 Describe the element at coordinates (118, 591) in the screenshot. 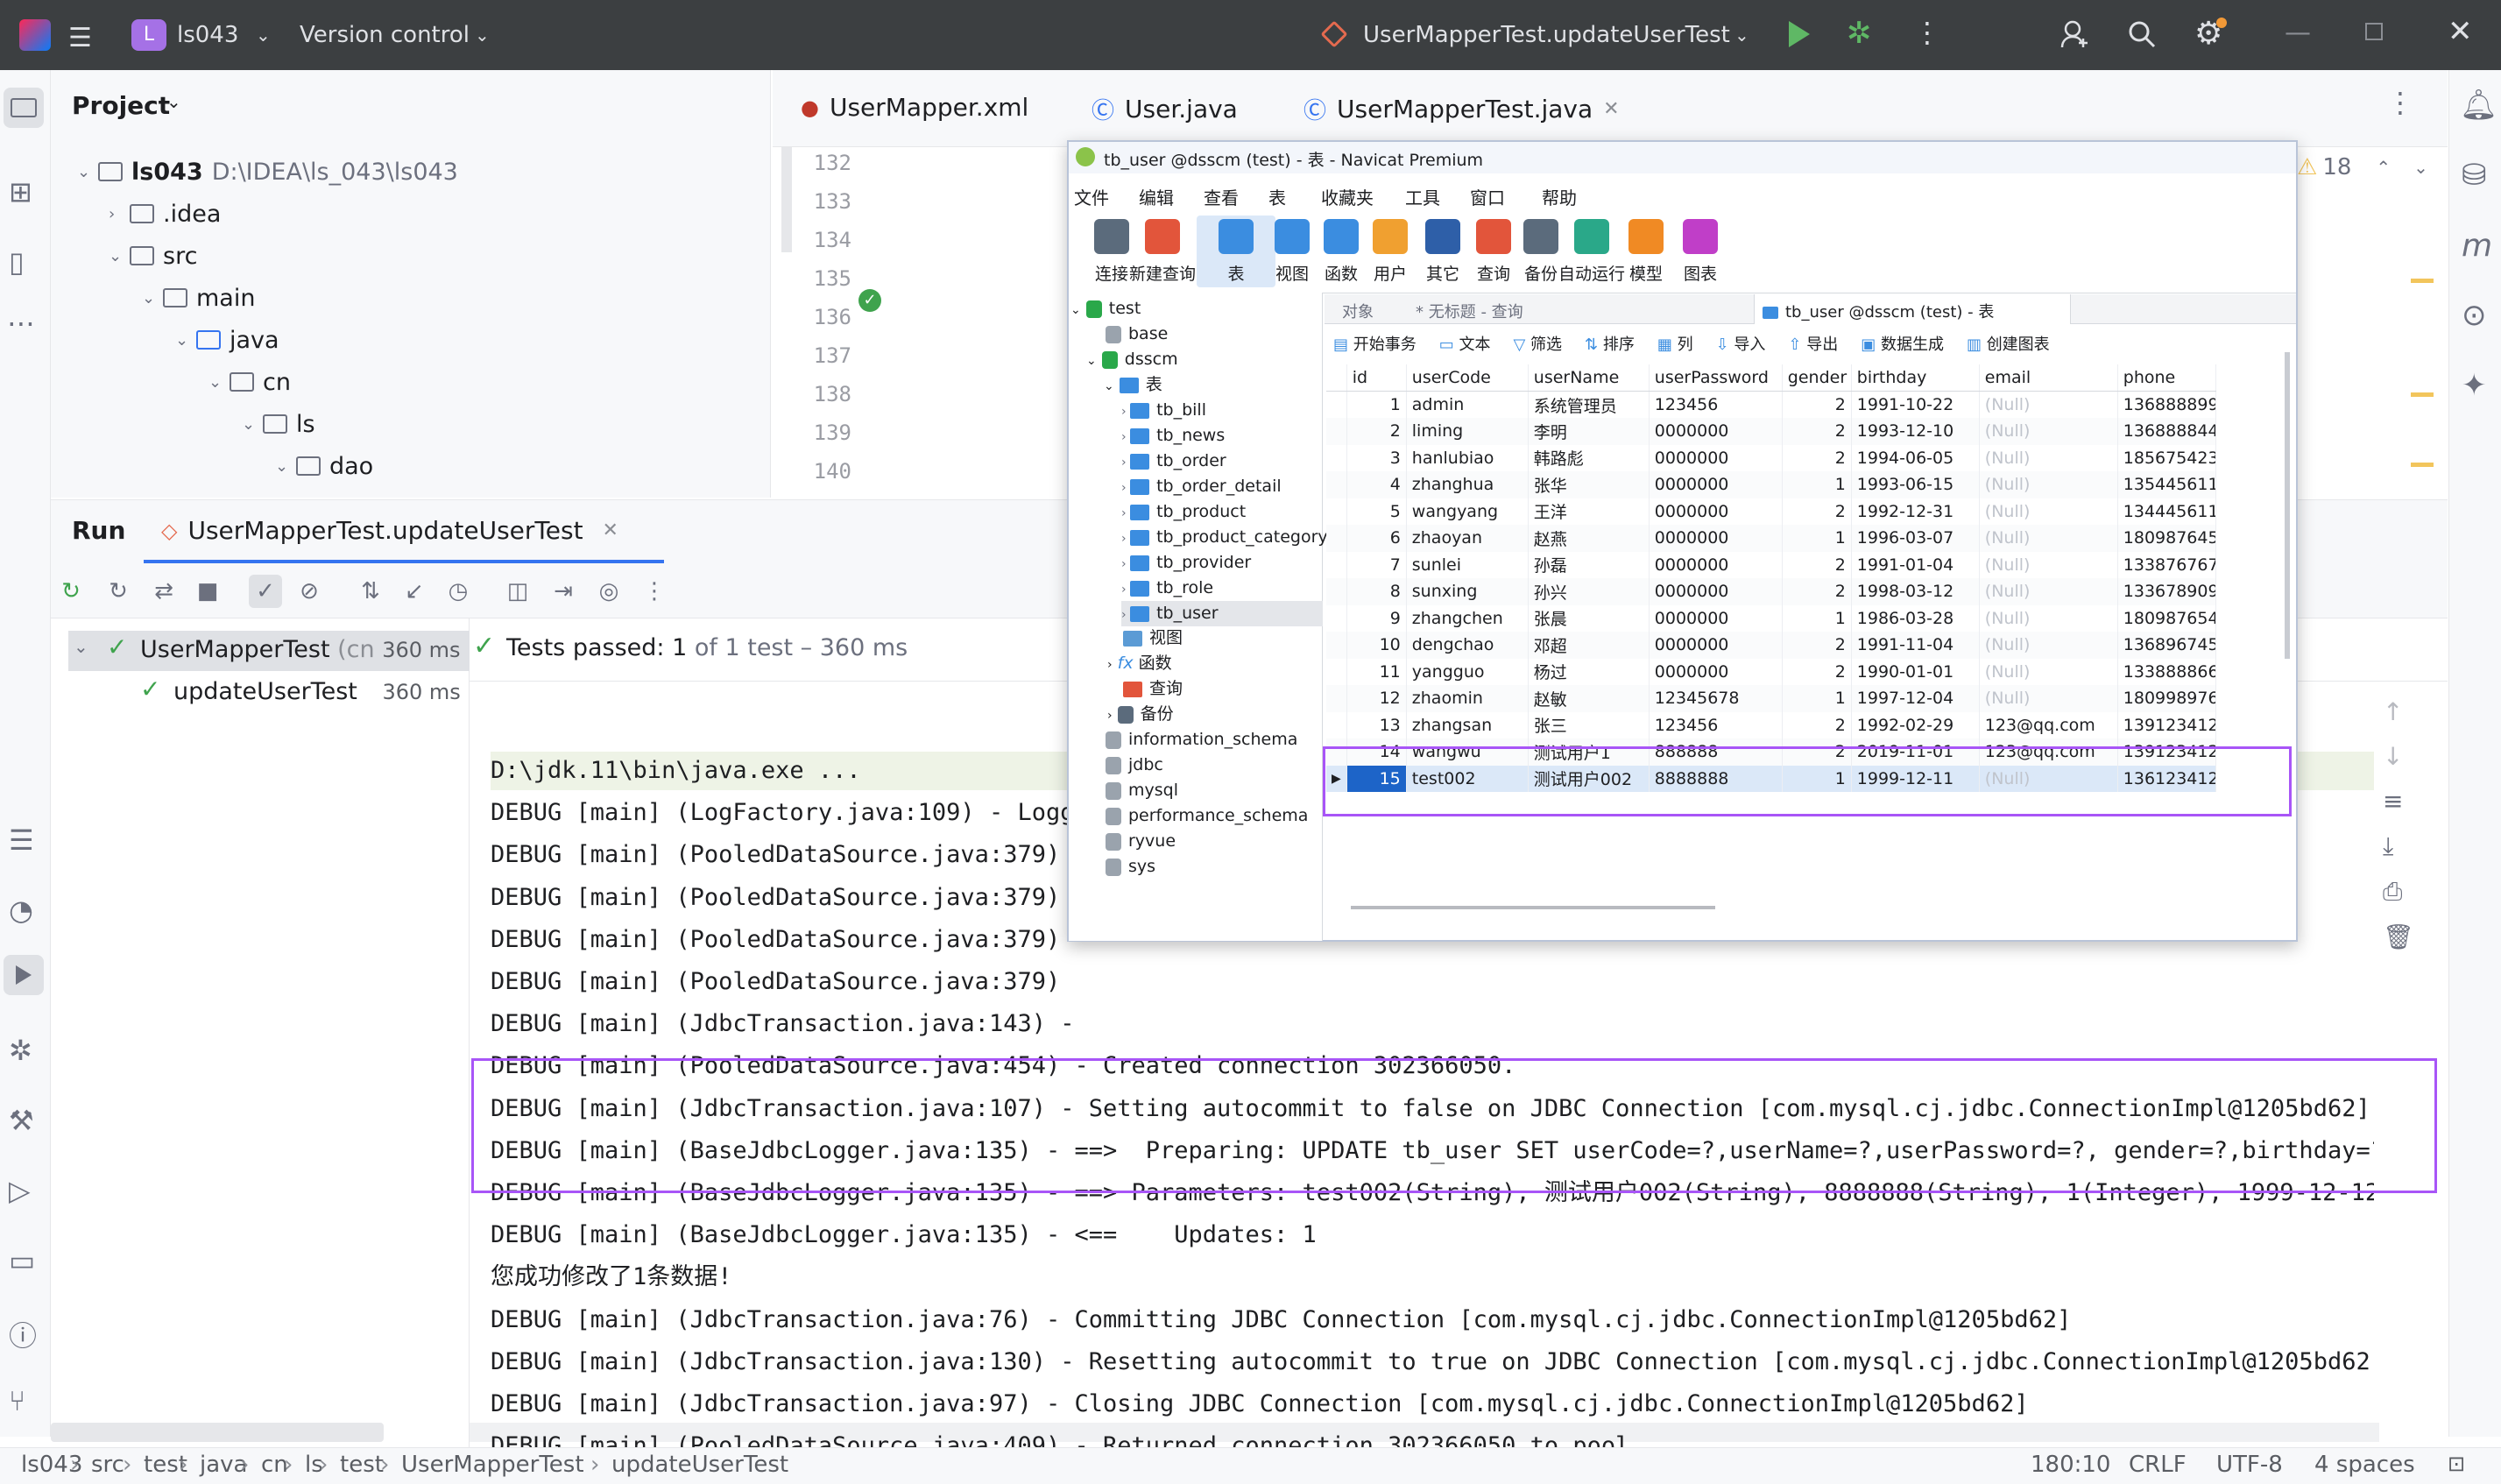

I see `rerun-failed-icon: ↻` at that location.